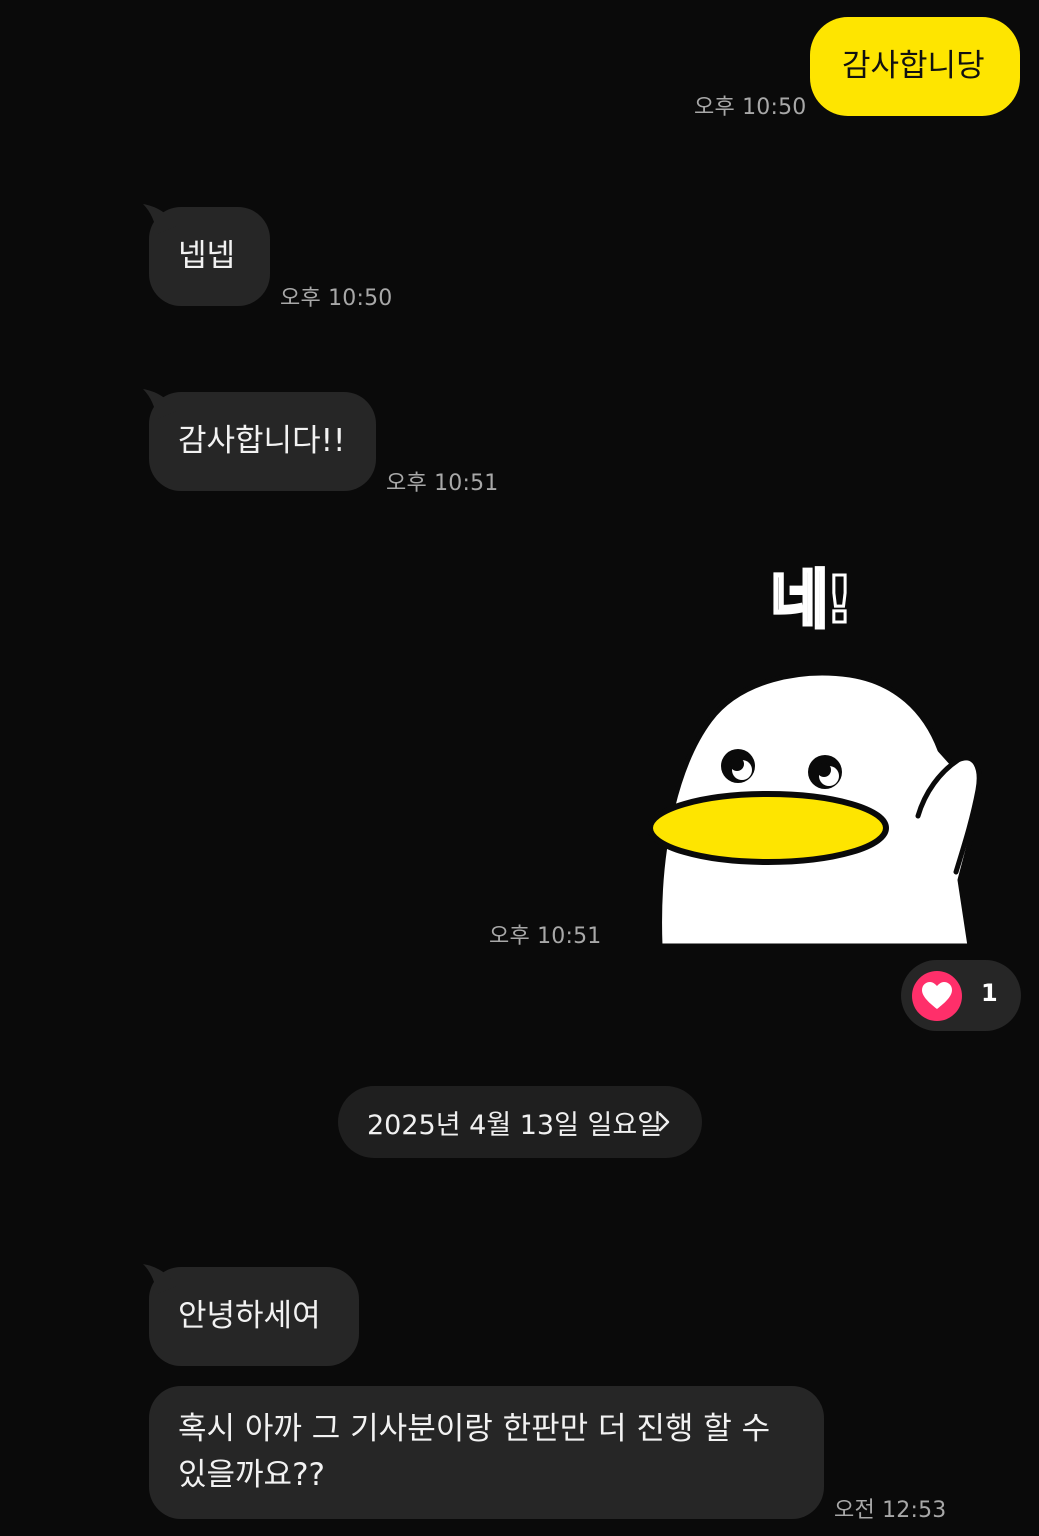  I want to click on duck-sticker-graphic: 네!, so click(815, 756).